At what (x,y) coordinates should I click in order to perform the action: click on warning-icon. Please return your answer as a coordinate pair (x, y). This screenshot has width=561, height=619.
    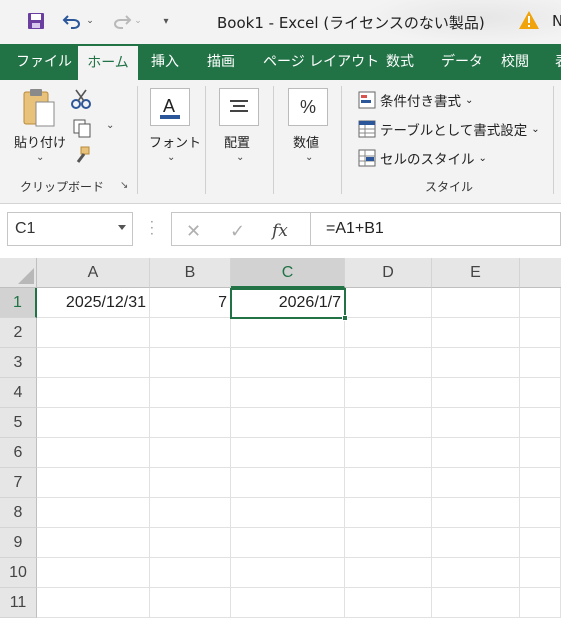
    Looking at the image, I should click on (529, 22).